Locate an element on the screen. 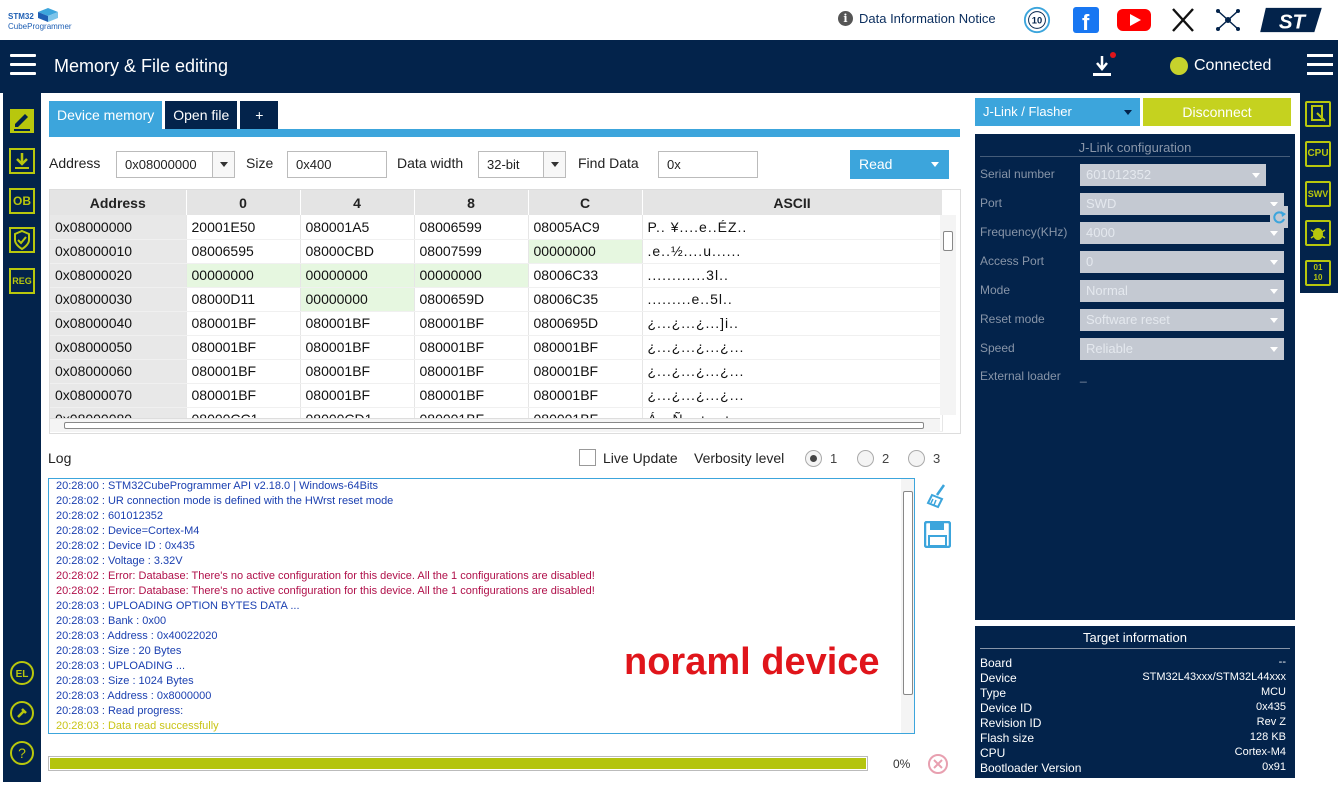 This screenshot has height=785, width=1338. config-dropdown: 0 is located at coordinates (1182, 262).